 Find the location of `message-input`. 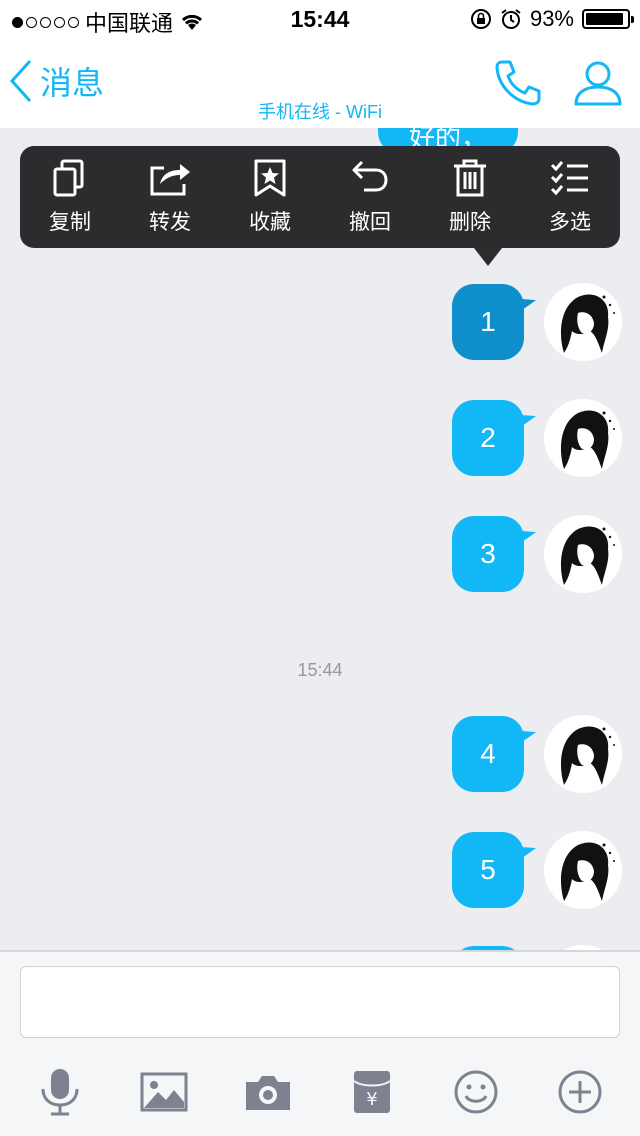

message-input is located at coordinates (320, 1002).